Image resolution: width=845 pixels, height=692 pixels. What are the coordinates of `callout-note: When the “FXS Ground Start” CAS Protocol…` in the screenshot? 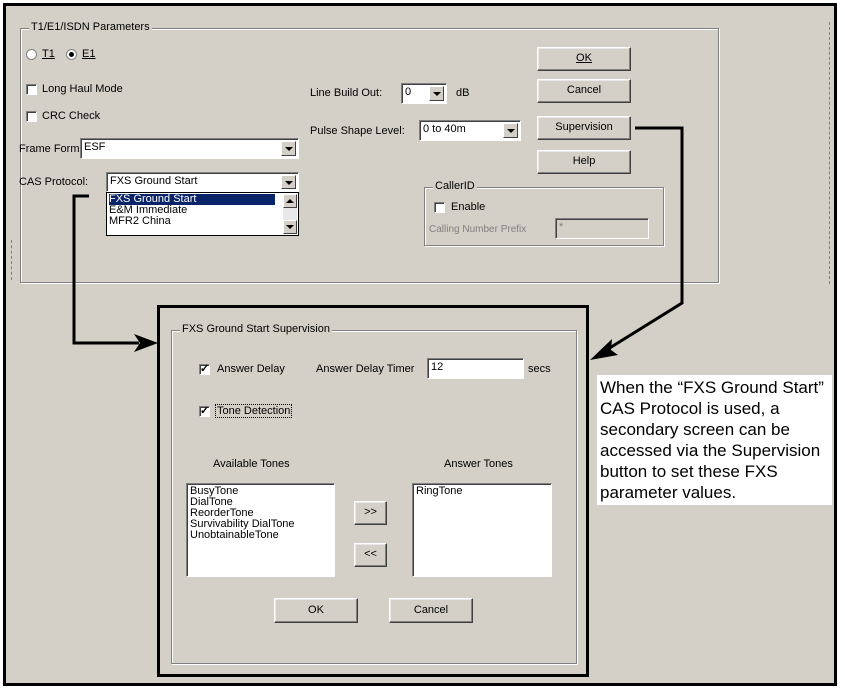 It's located at (714, 440).